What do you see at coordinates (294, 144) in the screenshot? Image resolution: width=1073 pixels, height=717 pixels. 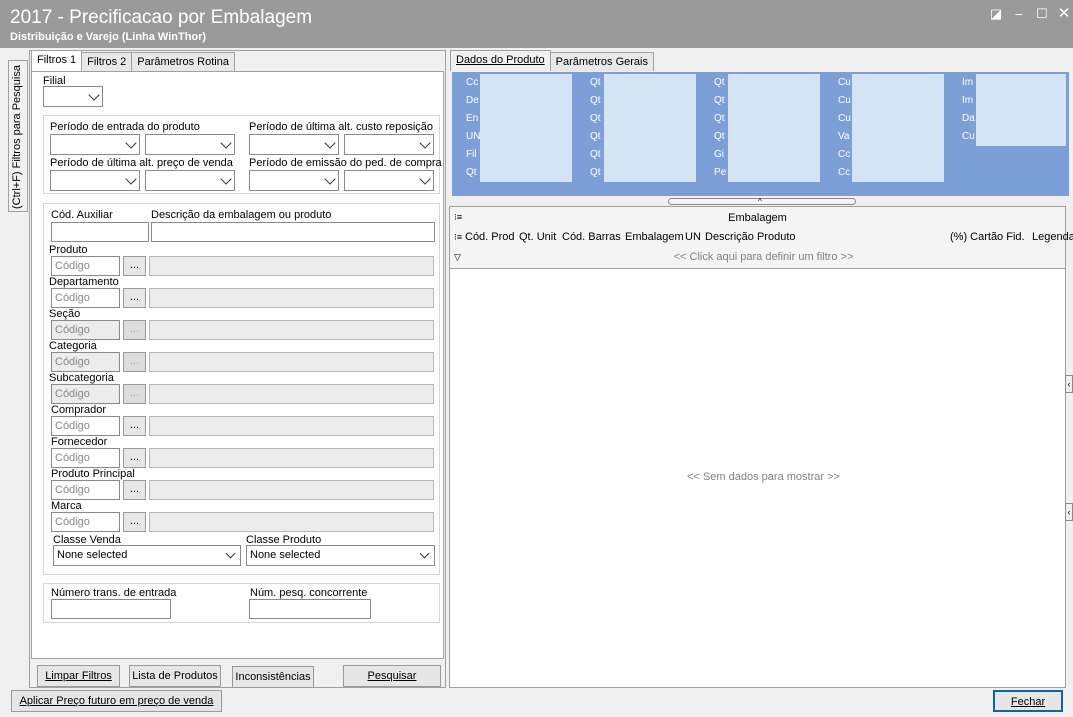 I see `custo-start-date` at bounding box center [294, 144].